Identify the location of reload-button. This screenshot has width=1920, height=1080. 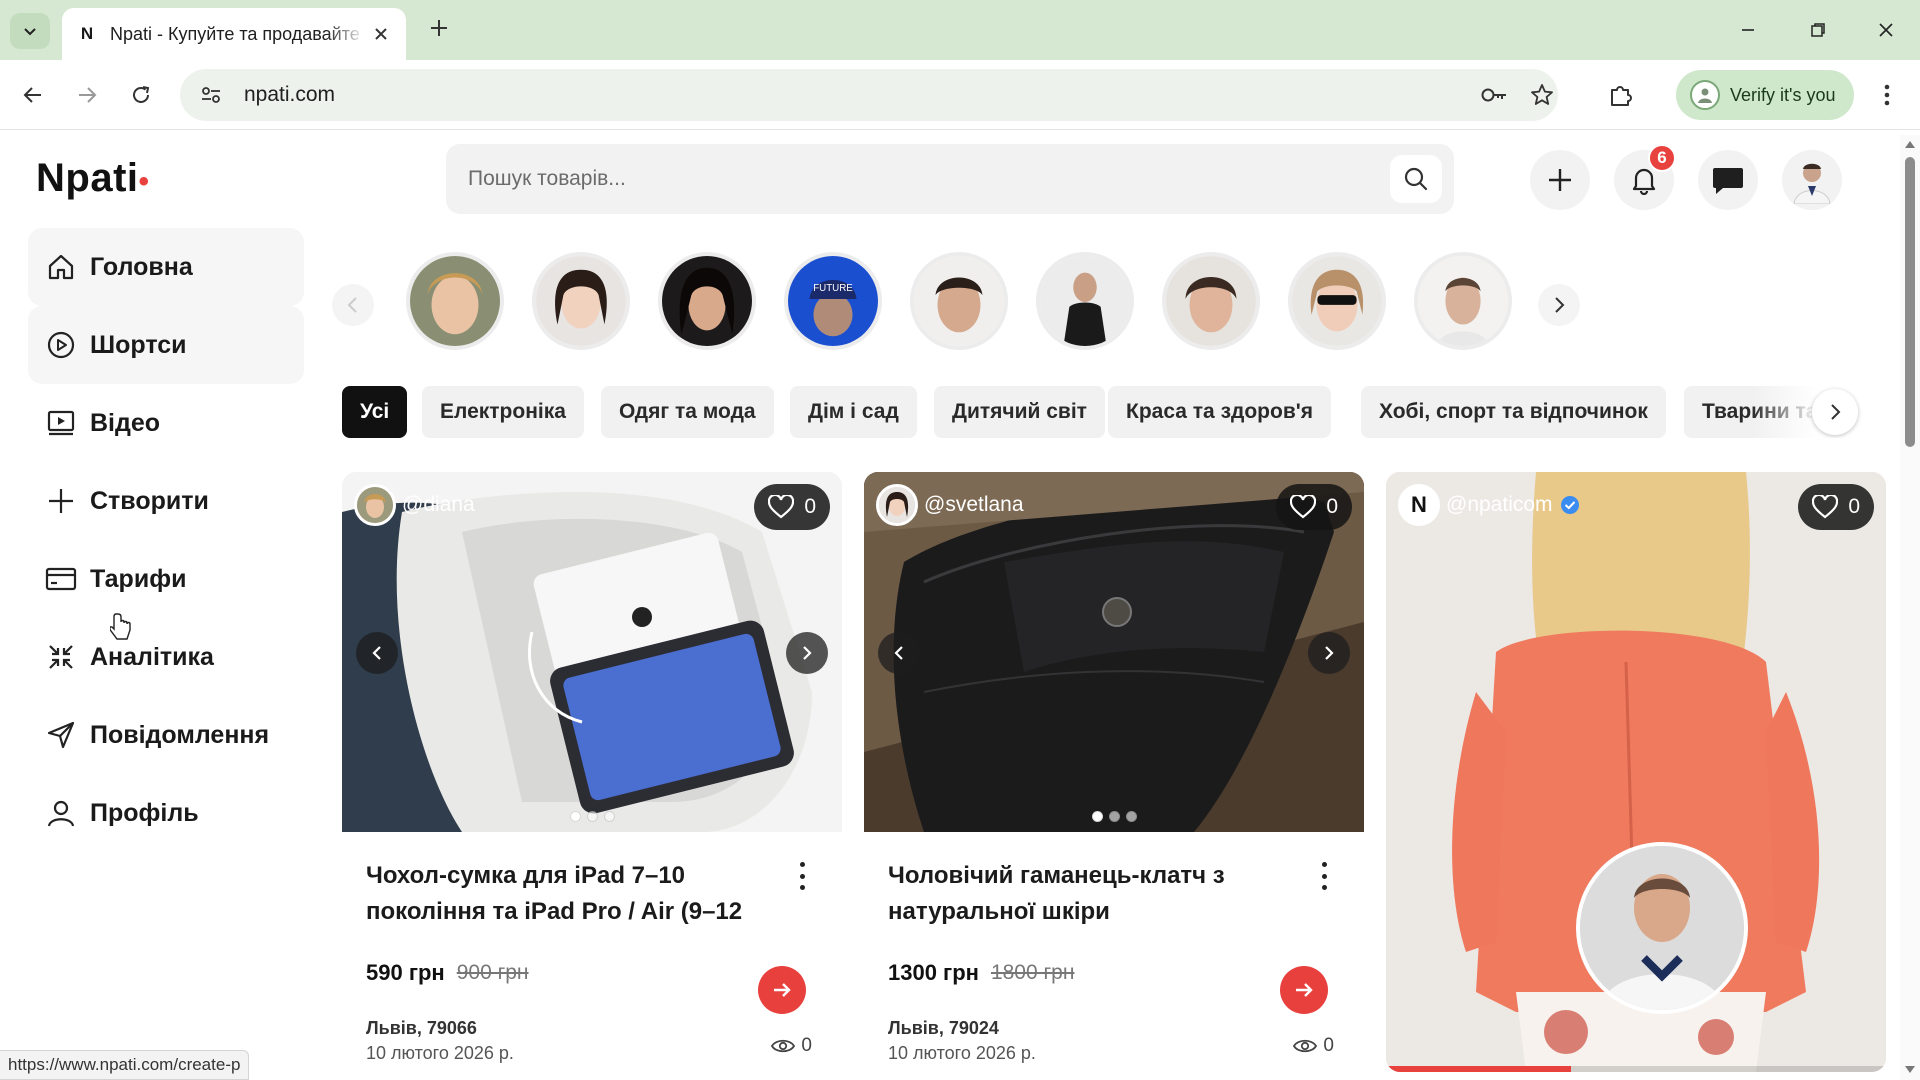
(141, 95).